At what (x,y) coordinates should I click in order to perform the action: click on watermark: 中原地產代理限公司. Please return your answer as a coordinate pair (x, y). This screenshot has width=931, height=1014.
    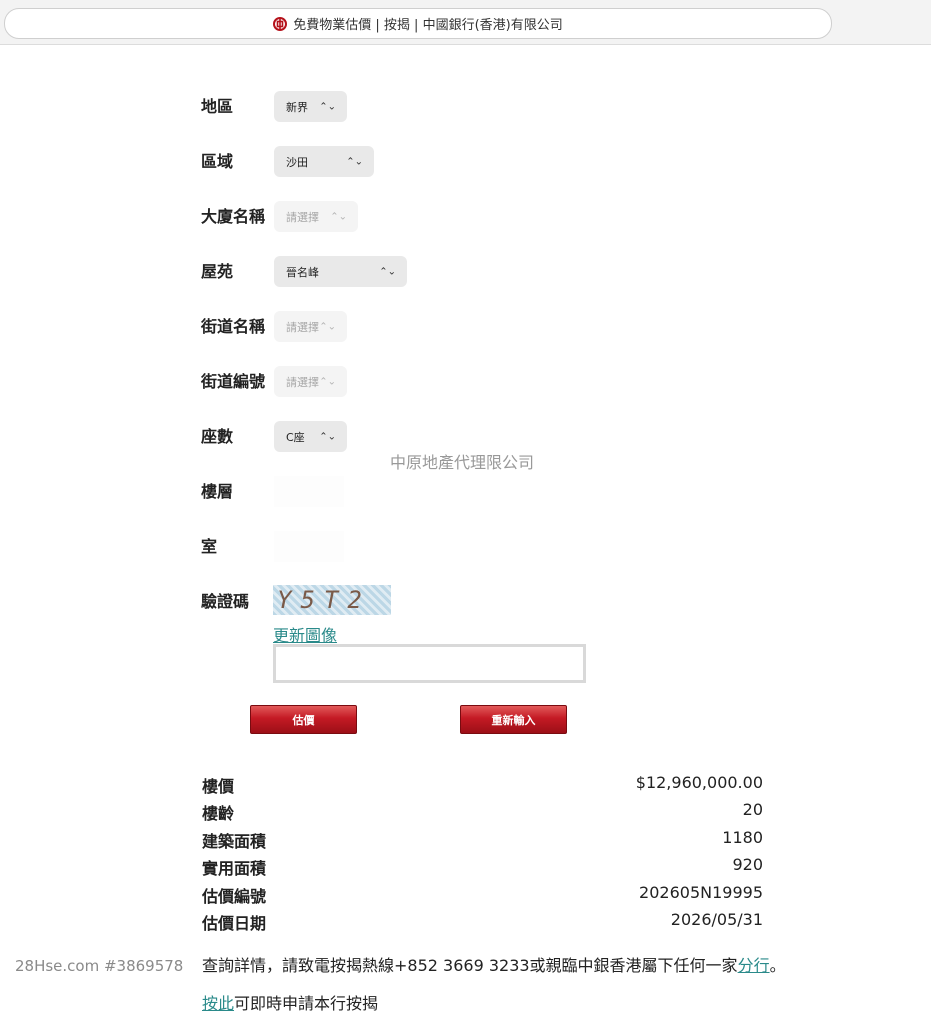
    Looking at the image, I should click on (462, 462).